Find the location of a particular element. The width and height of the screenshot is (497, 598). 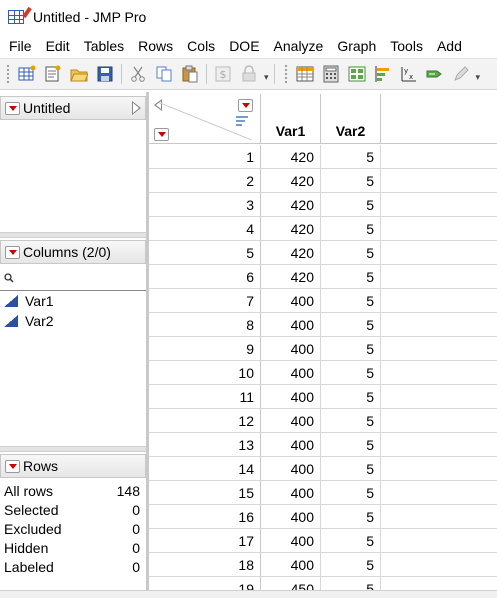

table-row: 12 400 5 is located at coordinates (323, 421).